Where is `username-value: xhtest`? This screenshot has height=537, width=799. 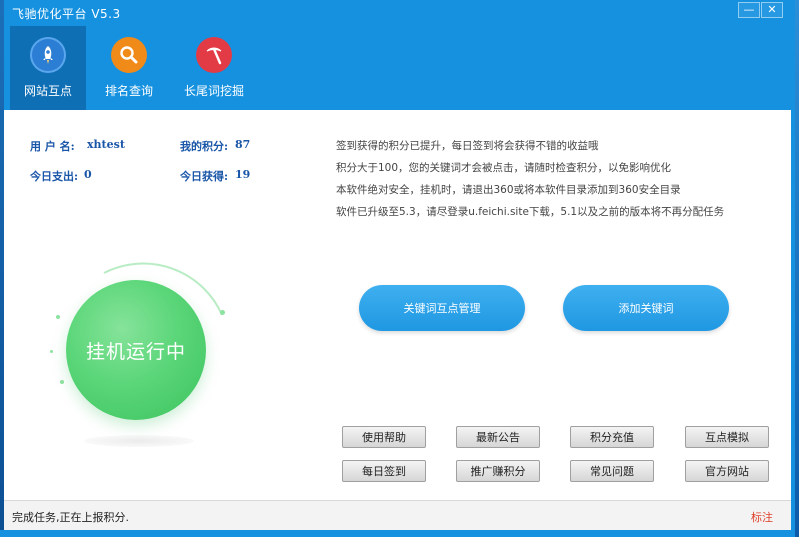 username-value: xhtest is located at coordinates (106, 144).